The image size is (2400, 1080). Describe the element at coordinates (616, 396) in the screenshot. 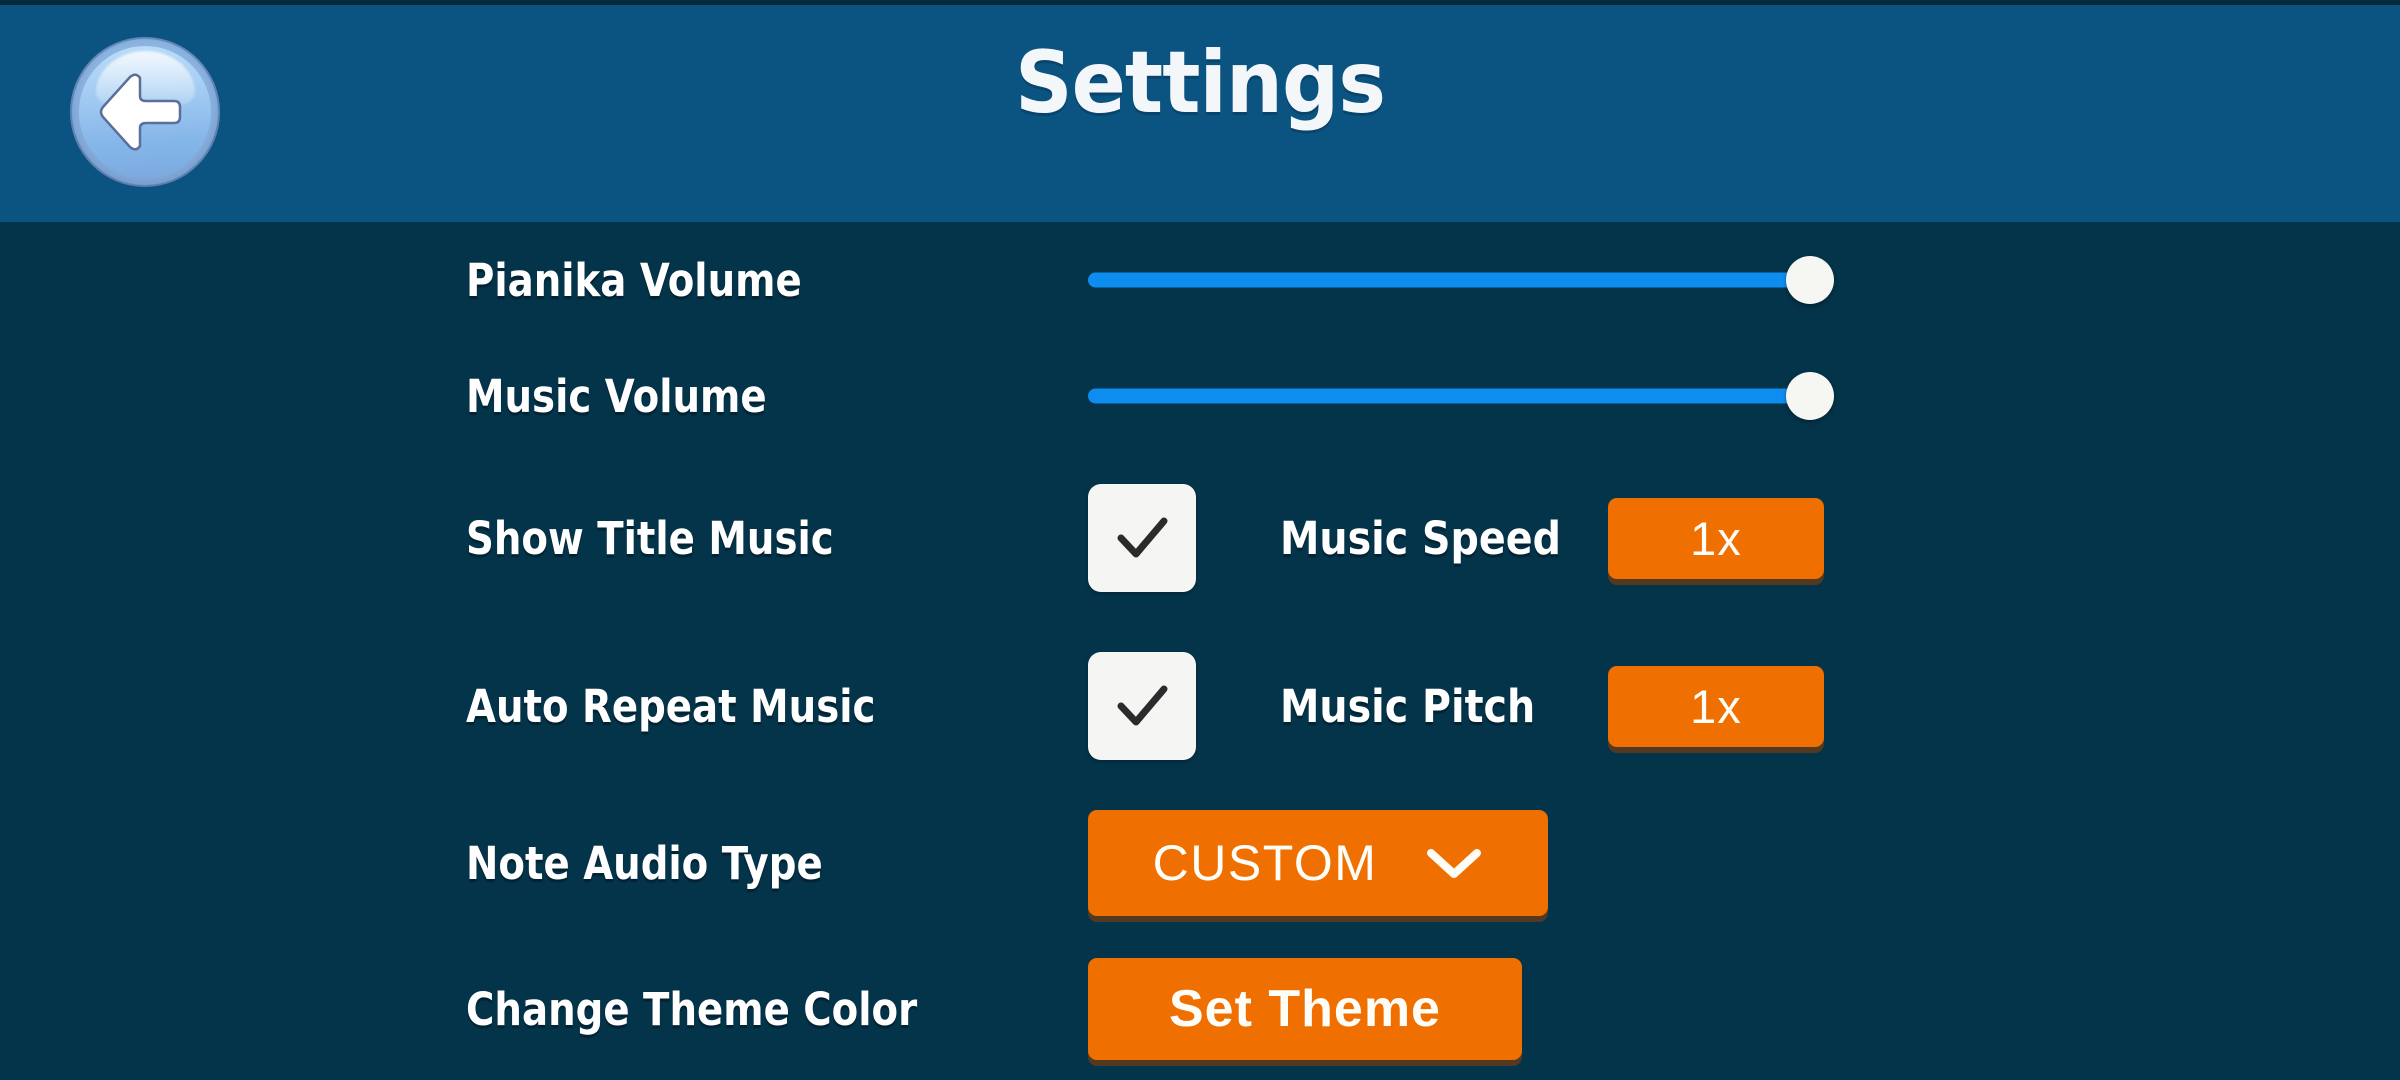

I see `label-music-volume: Music Volume` at that location.